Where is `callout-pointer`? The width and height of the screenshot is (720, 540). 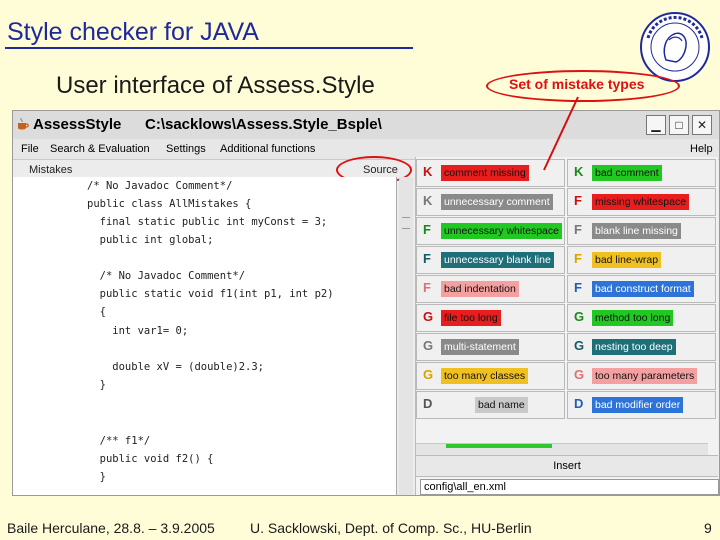 callout-pointer is located at coordinates (561, 133).